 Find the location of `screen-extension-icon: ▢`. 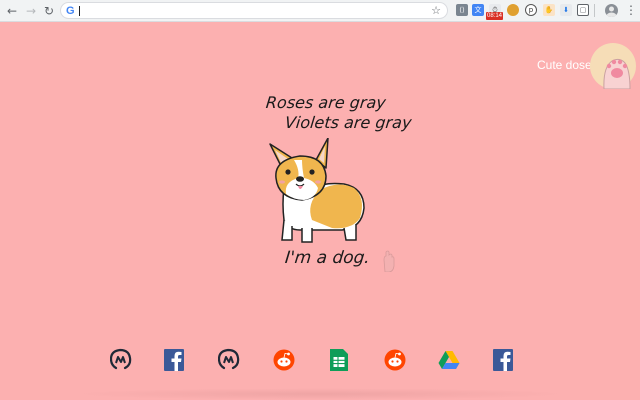

screen-extension-icon: ▢ is located at coordinates (583, 10).